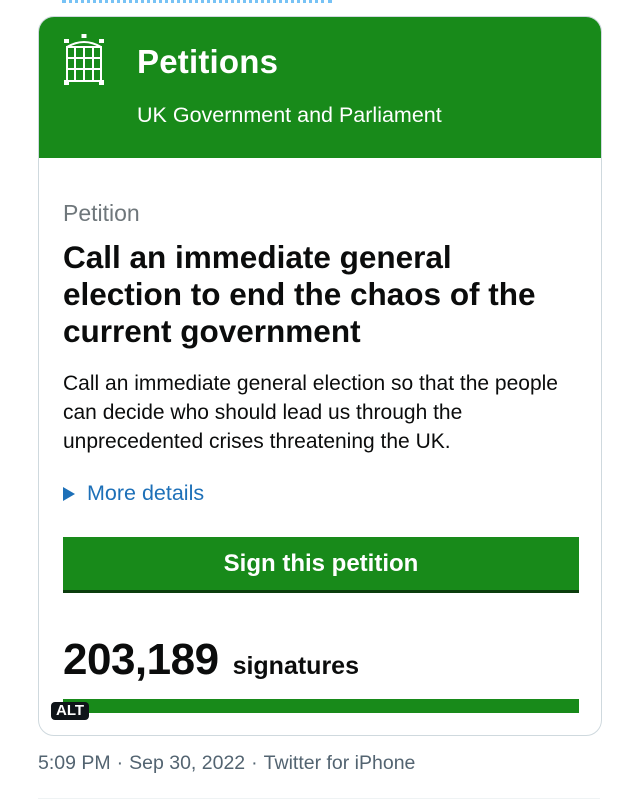  I want to click on signature-progress-fill, so click(321, 706).